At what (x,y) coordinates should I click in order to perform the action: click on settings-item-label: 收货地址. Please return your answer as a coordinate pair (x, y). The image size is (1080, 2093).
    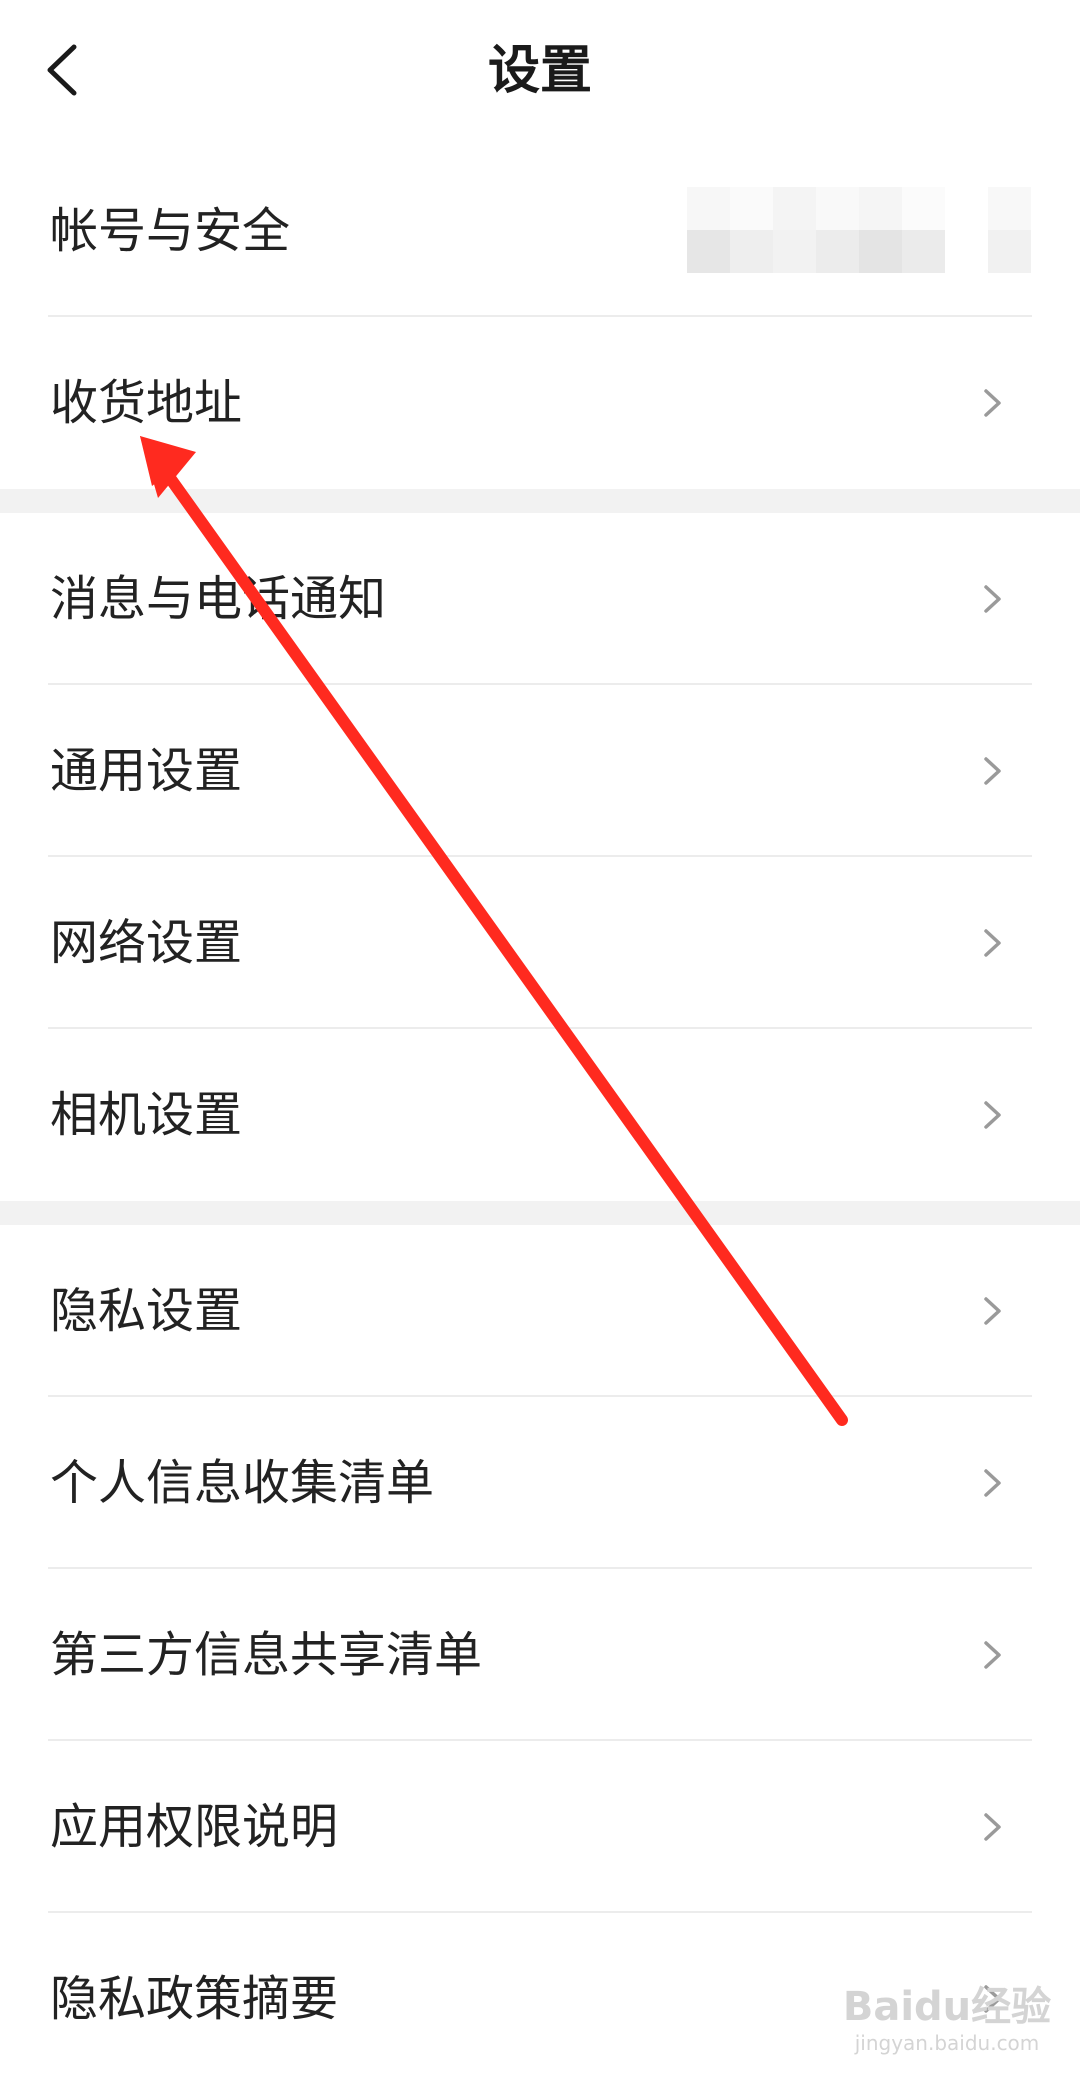
    Looking at the image, I should click on (146, 403).